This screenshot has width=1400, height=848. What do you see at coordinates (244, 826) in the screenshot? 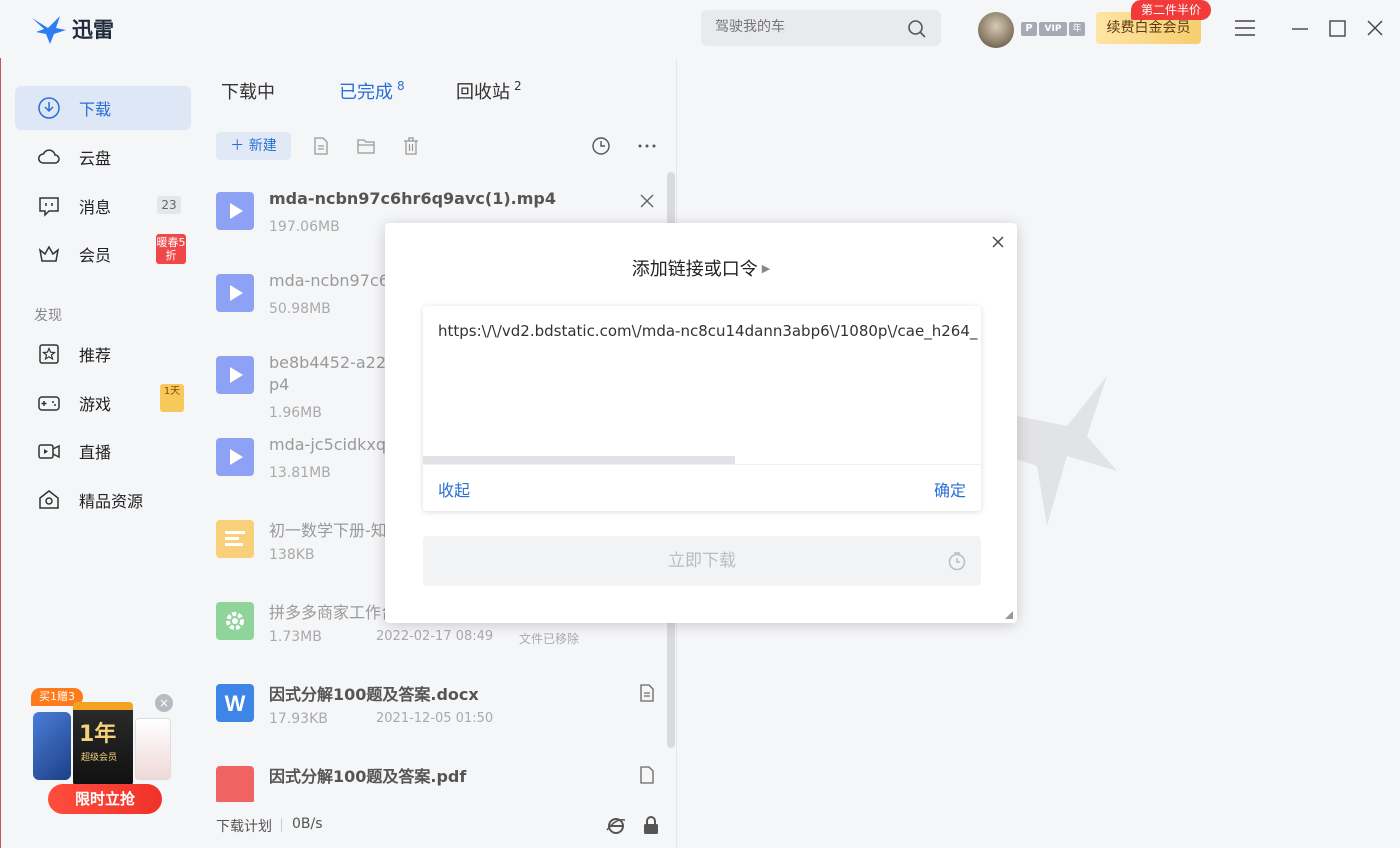
I see `download-plan-link: 下载计划` at bounding box center [244, 826].